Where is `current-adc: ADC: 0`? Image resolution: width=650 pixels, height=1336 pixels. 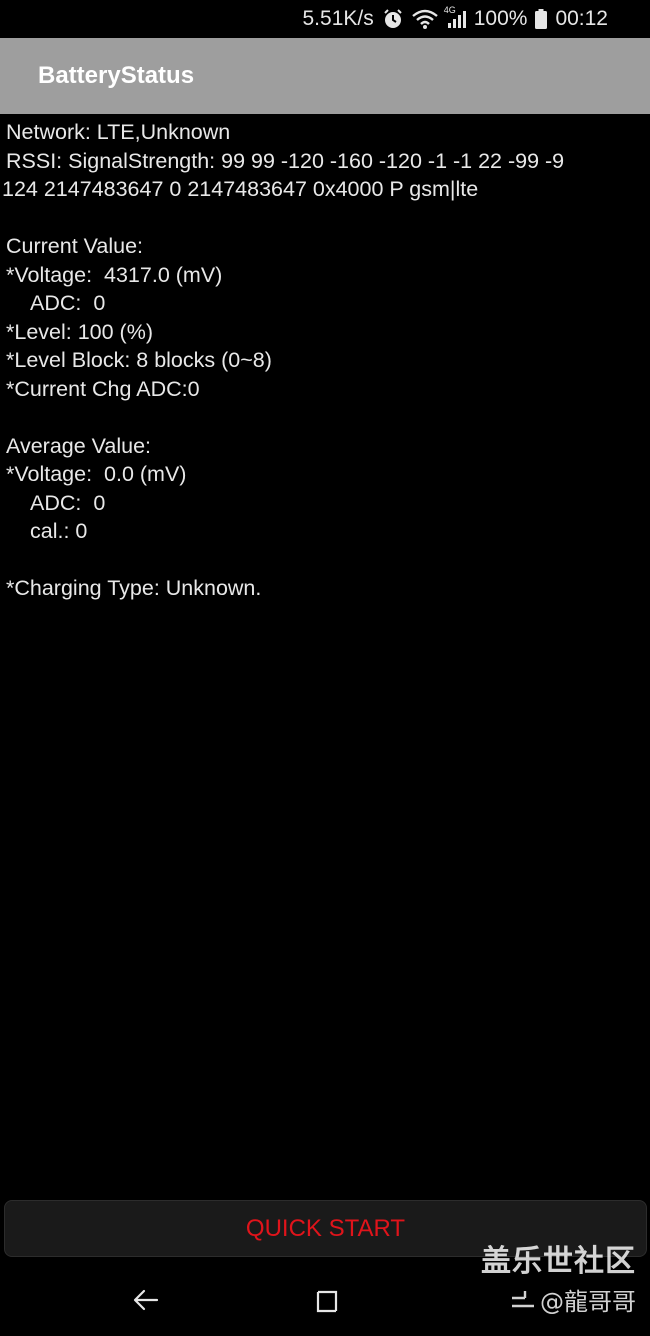 current-adc: ADC: 0 is located at coordinates (68, 303).